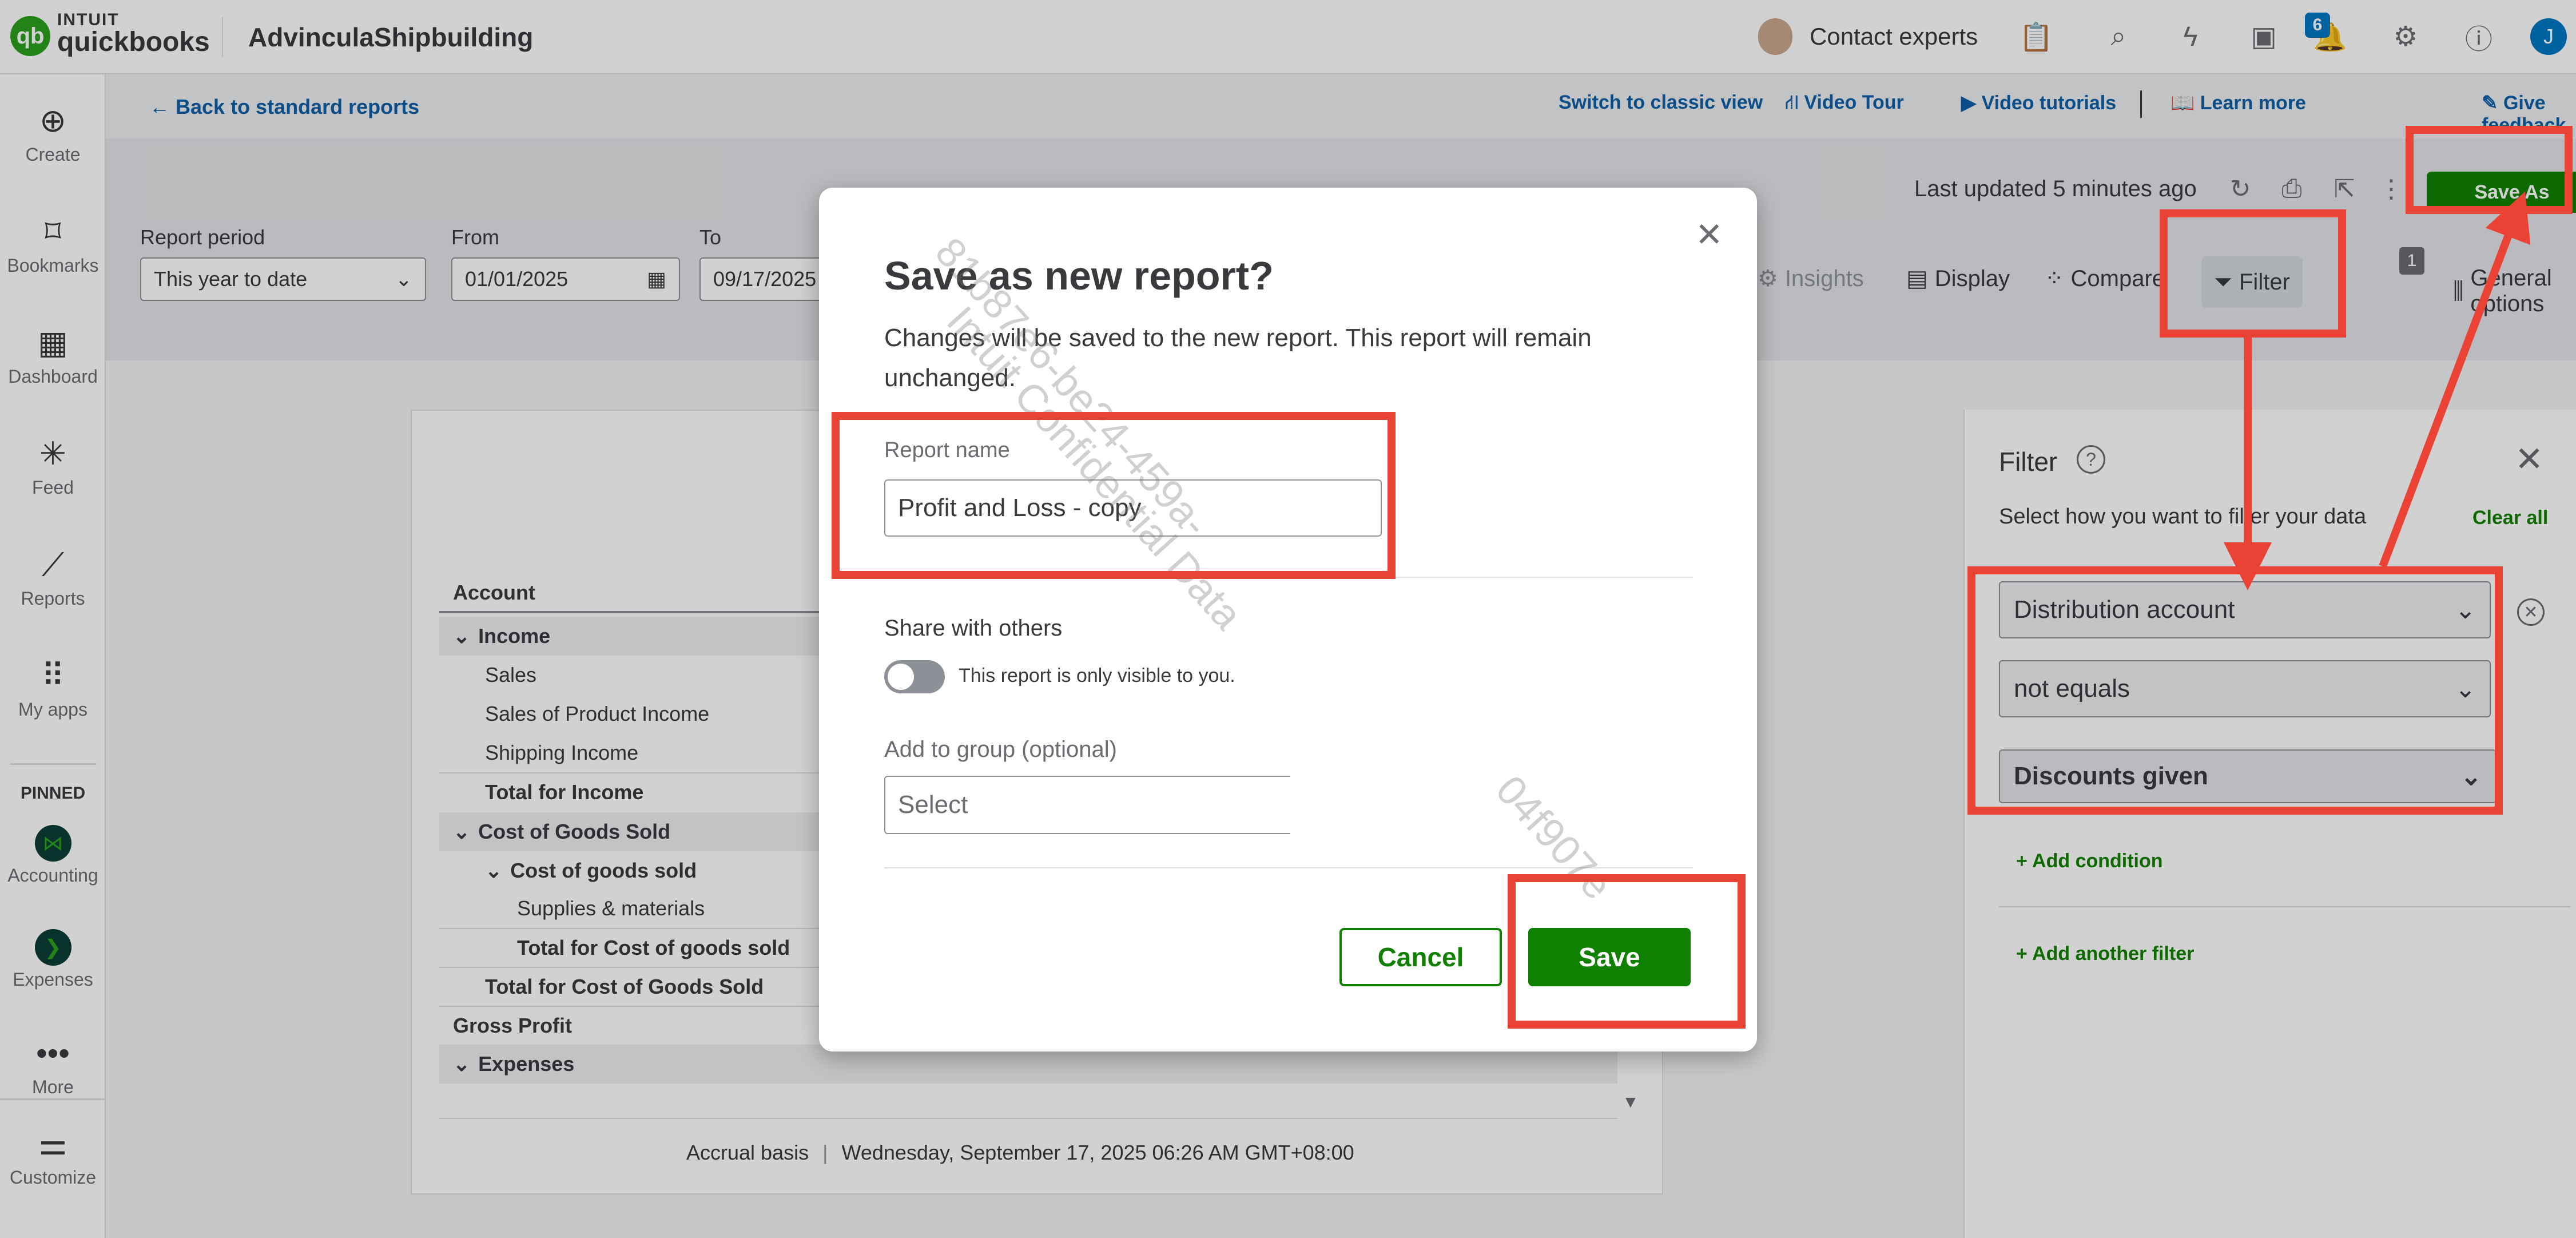 This screenshot has height=1238, width=2576. What do you see at coordinates (2378, 390) in the screenshot?
I see `annotation-arrows` at bounding box center [2378, 390].